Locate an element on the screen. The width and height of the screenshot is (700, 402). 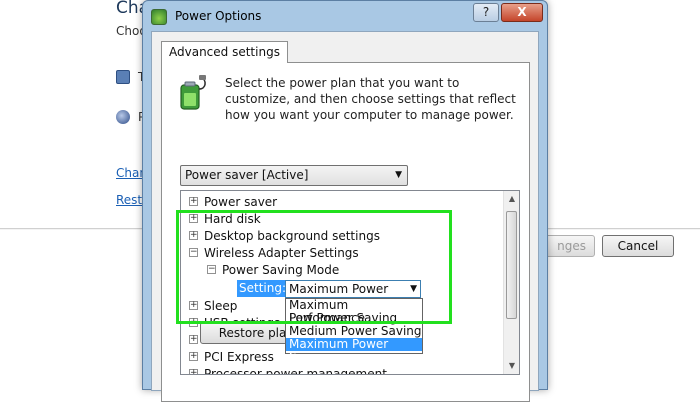
power-plan-select: Power saver [Active] ▼ is located at coordinates (294, 175).